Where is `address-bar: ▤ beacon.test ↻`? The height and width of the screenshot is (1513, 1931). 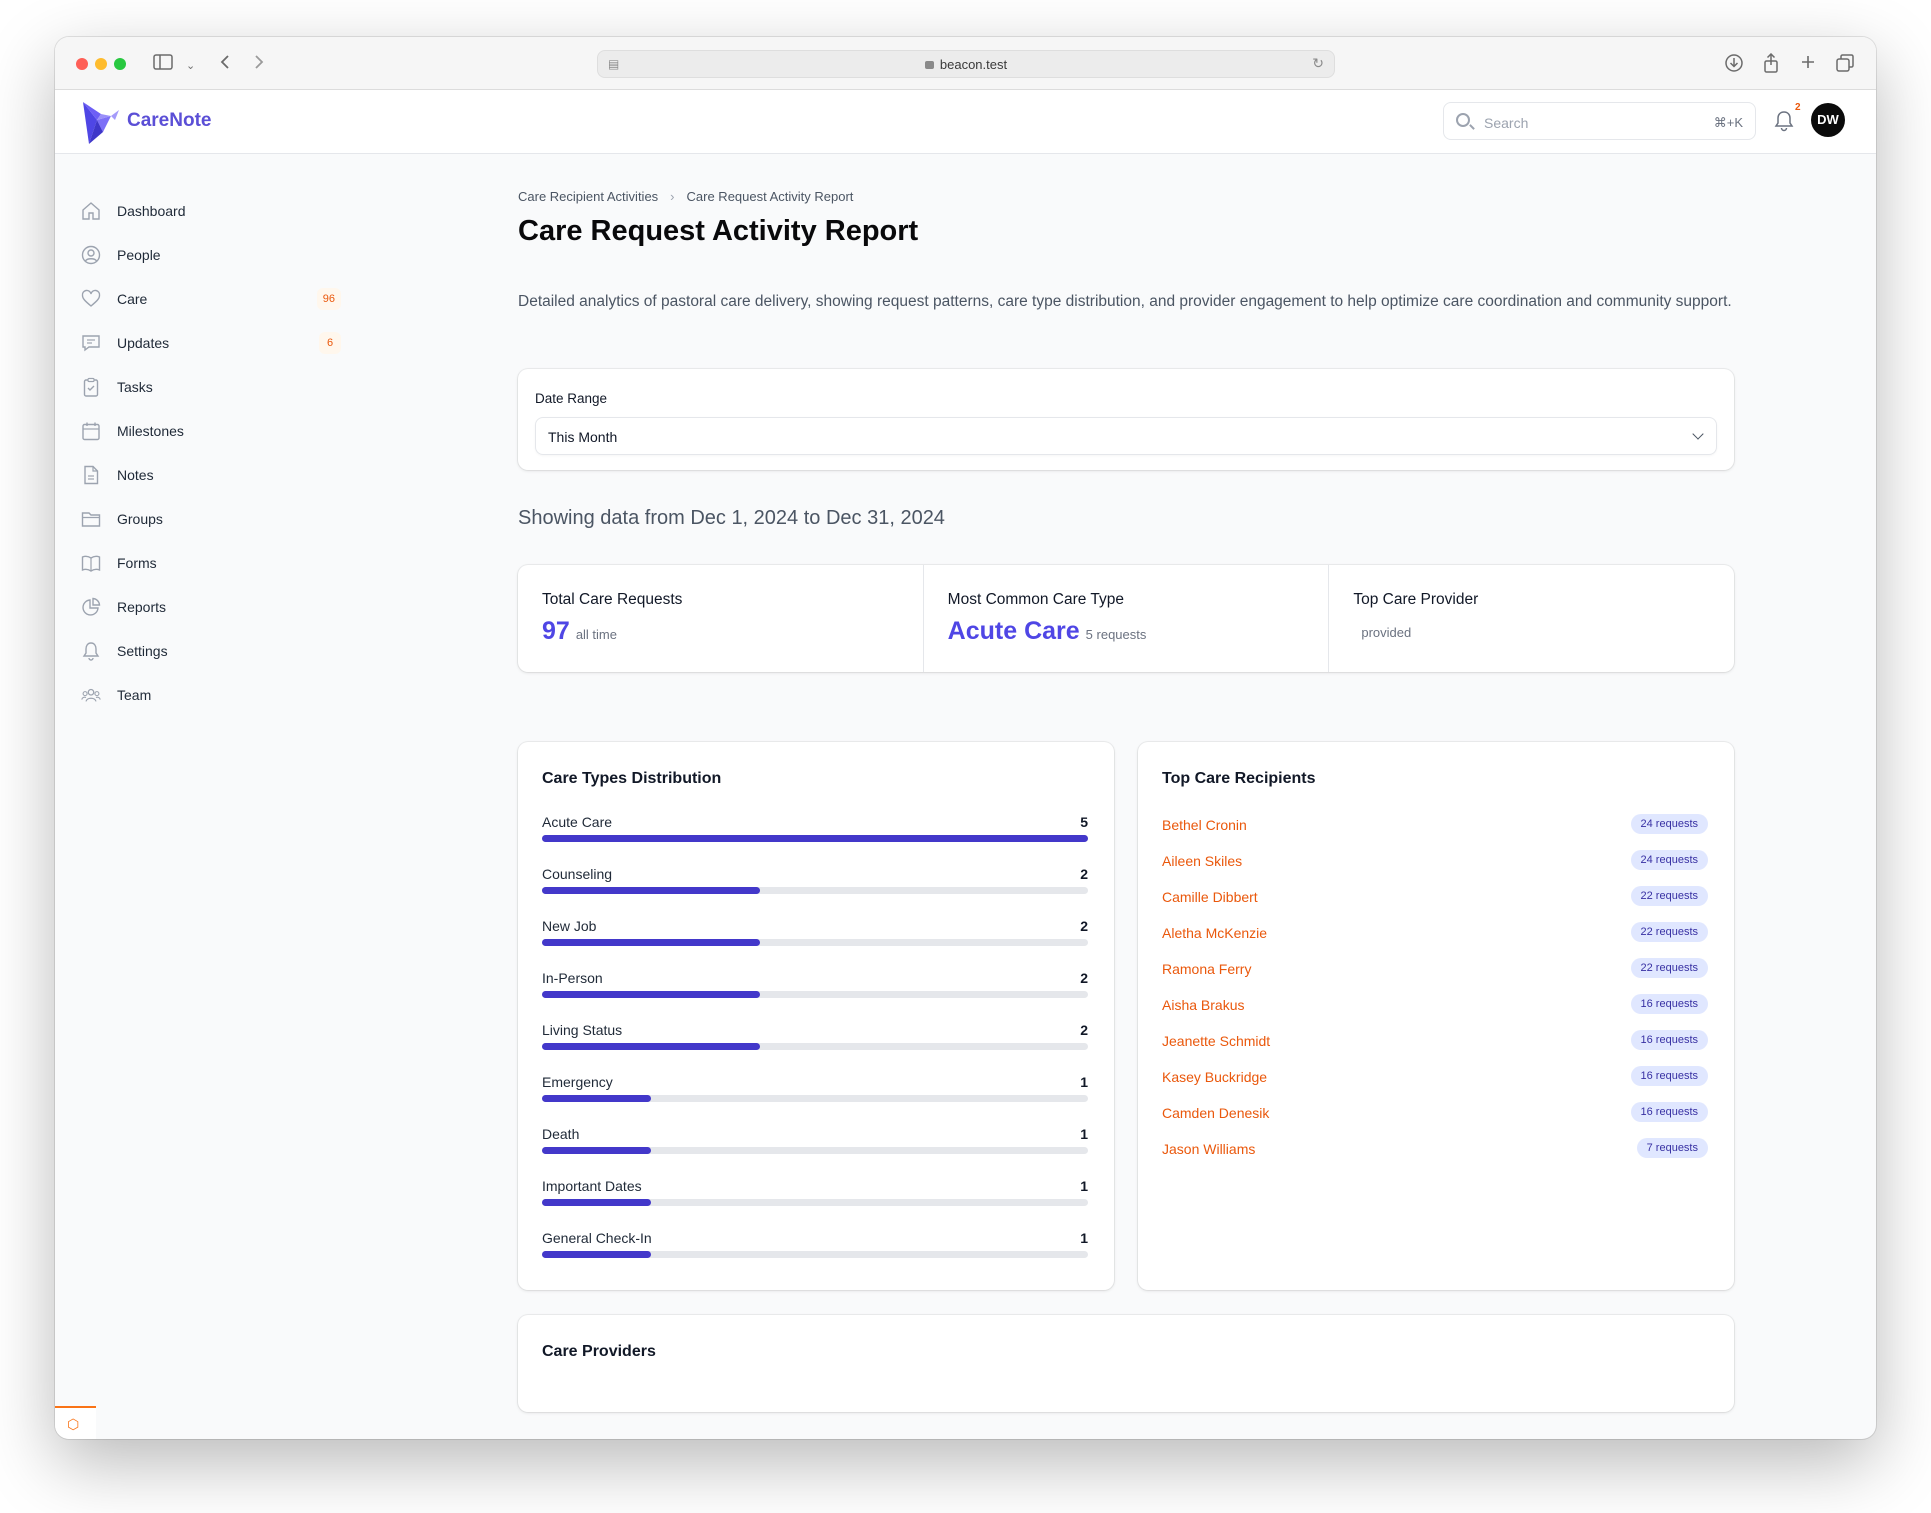
address-bar: ▤ beacon.test ↻ is located at coordinates (966, 64).